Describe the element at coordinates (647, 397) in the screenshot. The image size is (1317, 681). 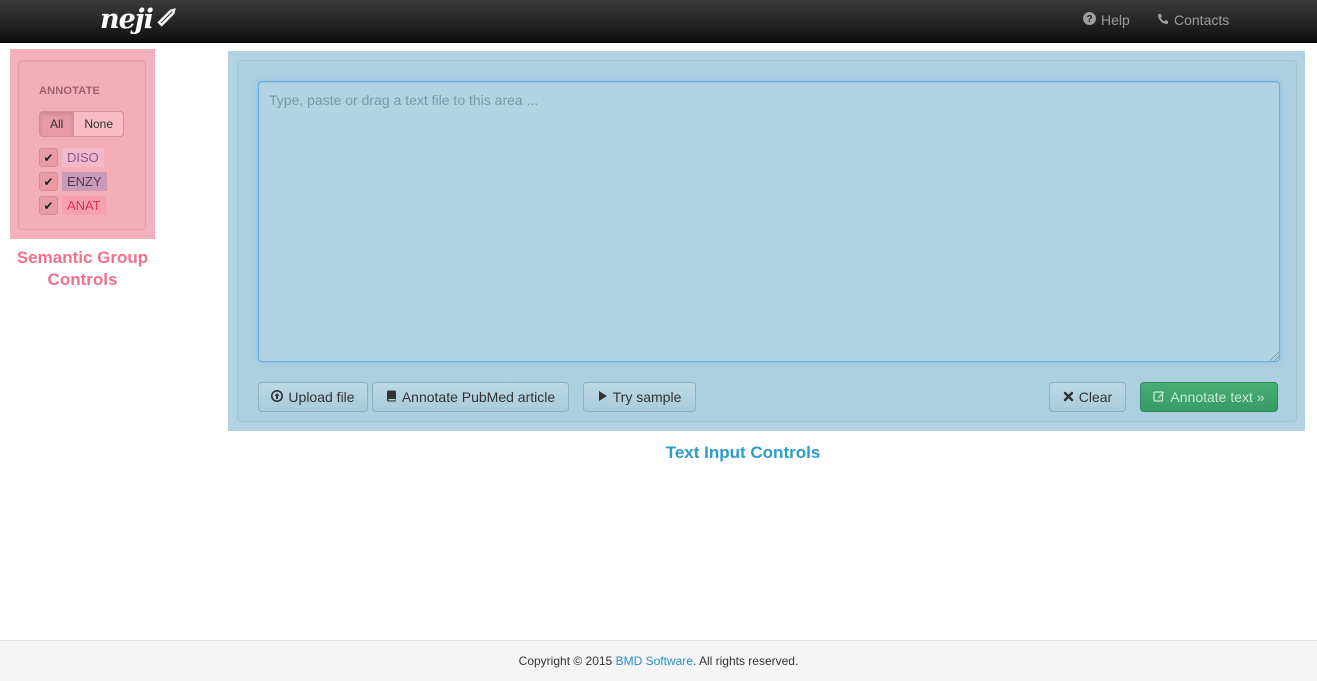
I see `try-sample-label: Try sample` at that location.